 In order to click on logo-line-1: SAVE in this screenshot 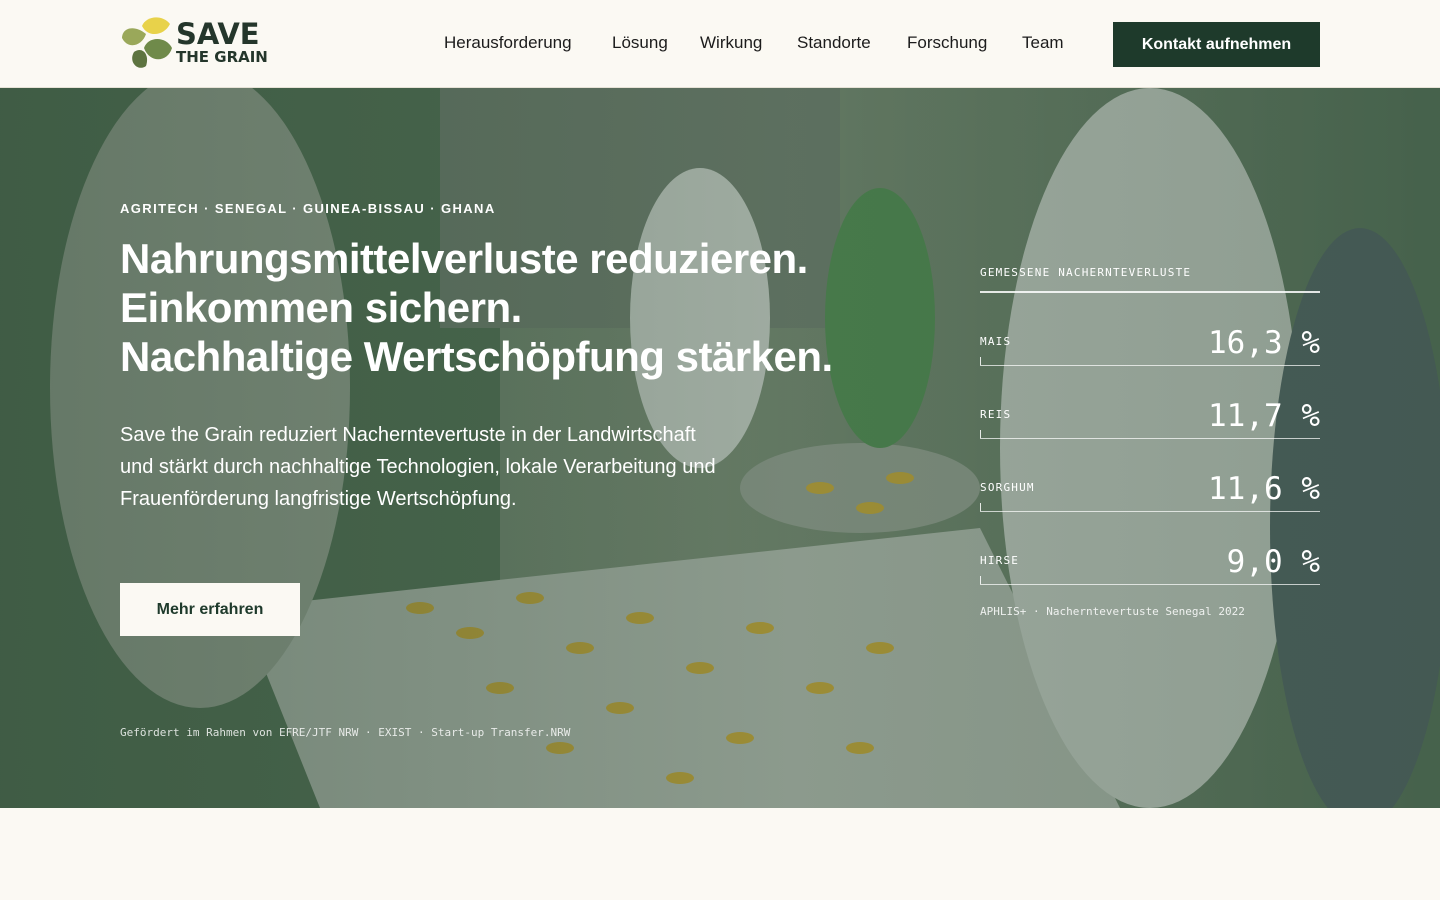, I will do `click(218, 34)`.